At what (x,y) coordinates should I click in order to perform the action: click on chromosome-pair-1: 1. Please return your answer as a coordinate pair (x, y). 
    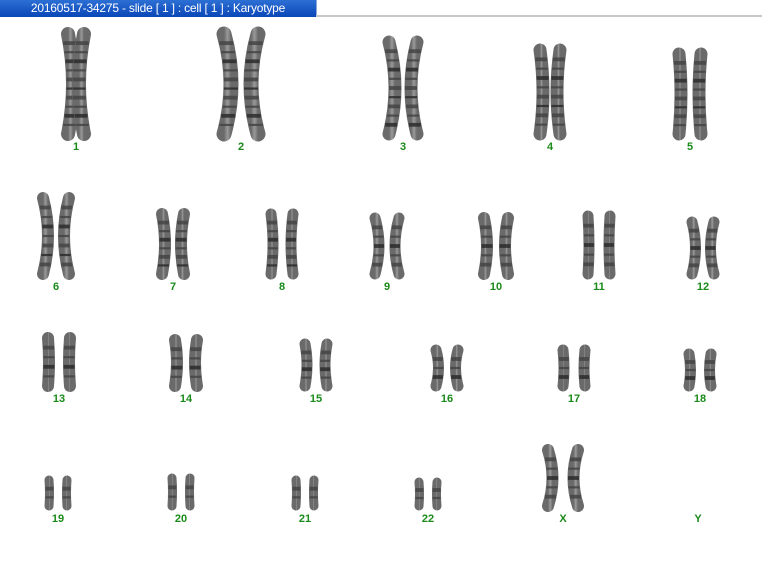
    Looking at the image, I should click on (76, 90).